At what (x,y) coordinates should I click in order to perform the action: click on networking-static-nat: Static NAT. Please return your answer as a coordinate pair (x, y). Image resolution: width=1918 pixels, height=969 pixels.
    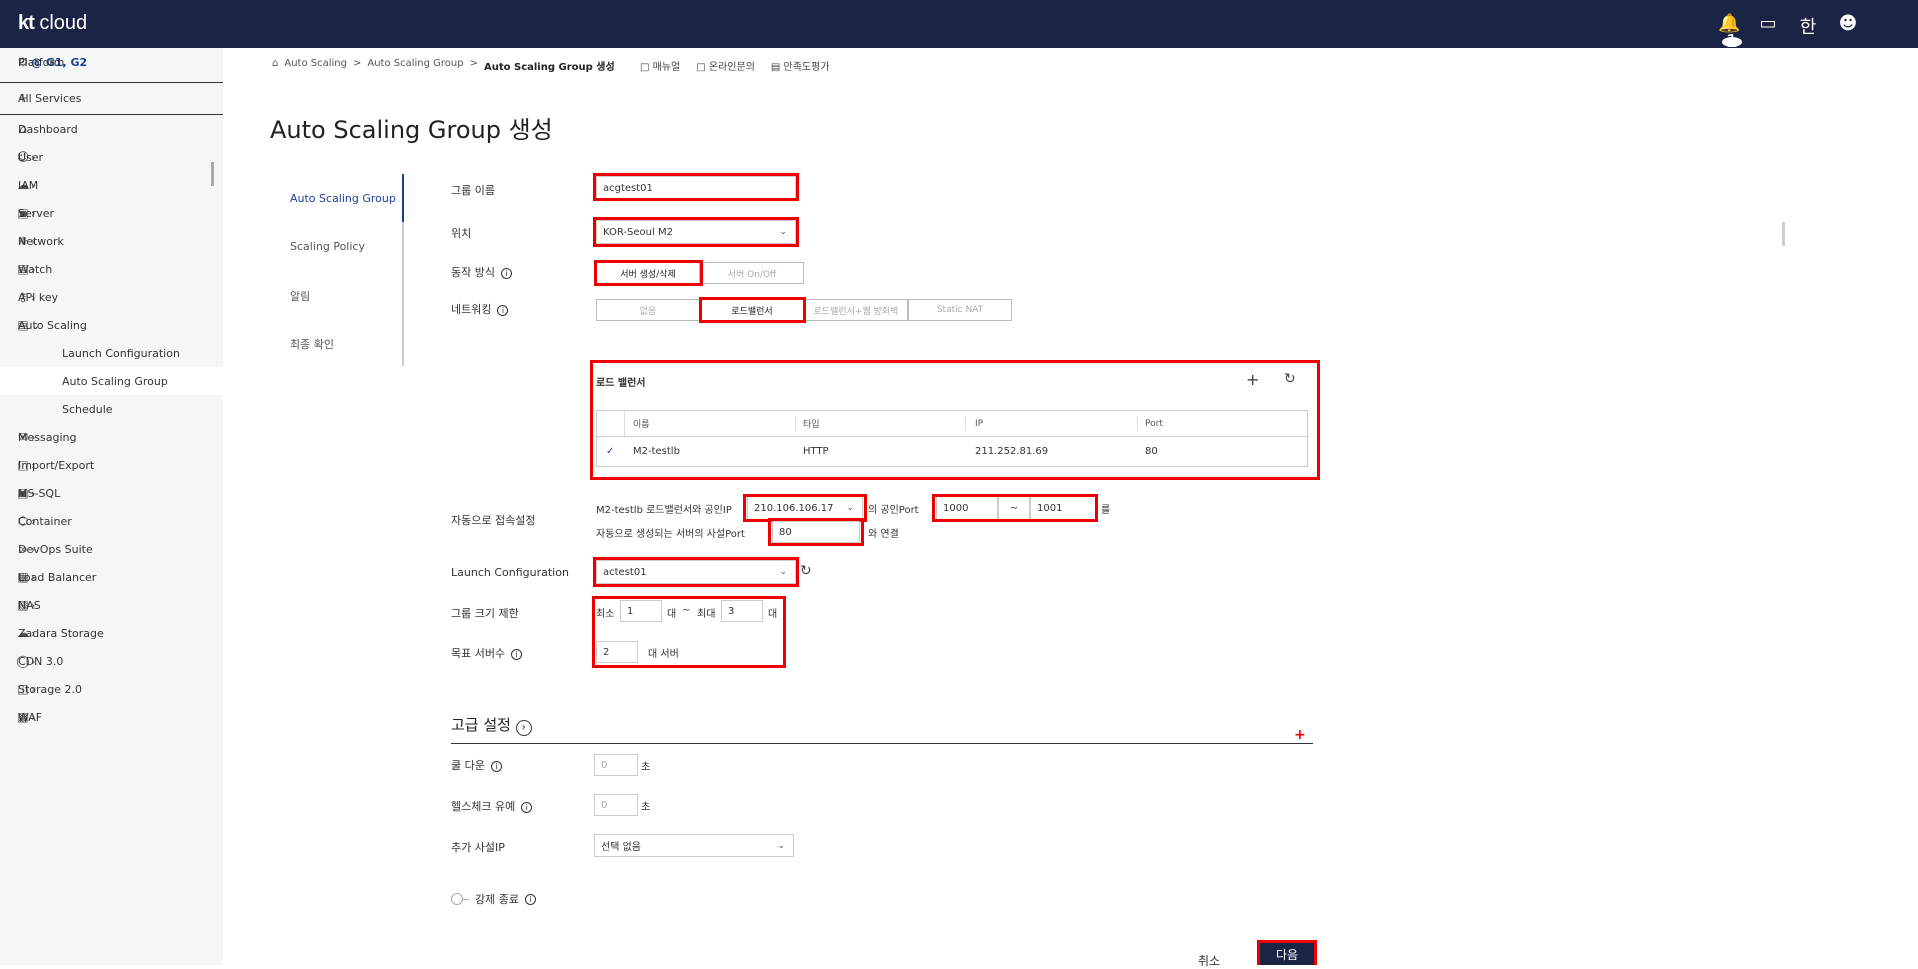
    Looking at the image, I should click on (960, 310).